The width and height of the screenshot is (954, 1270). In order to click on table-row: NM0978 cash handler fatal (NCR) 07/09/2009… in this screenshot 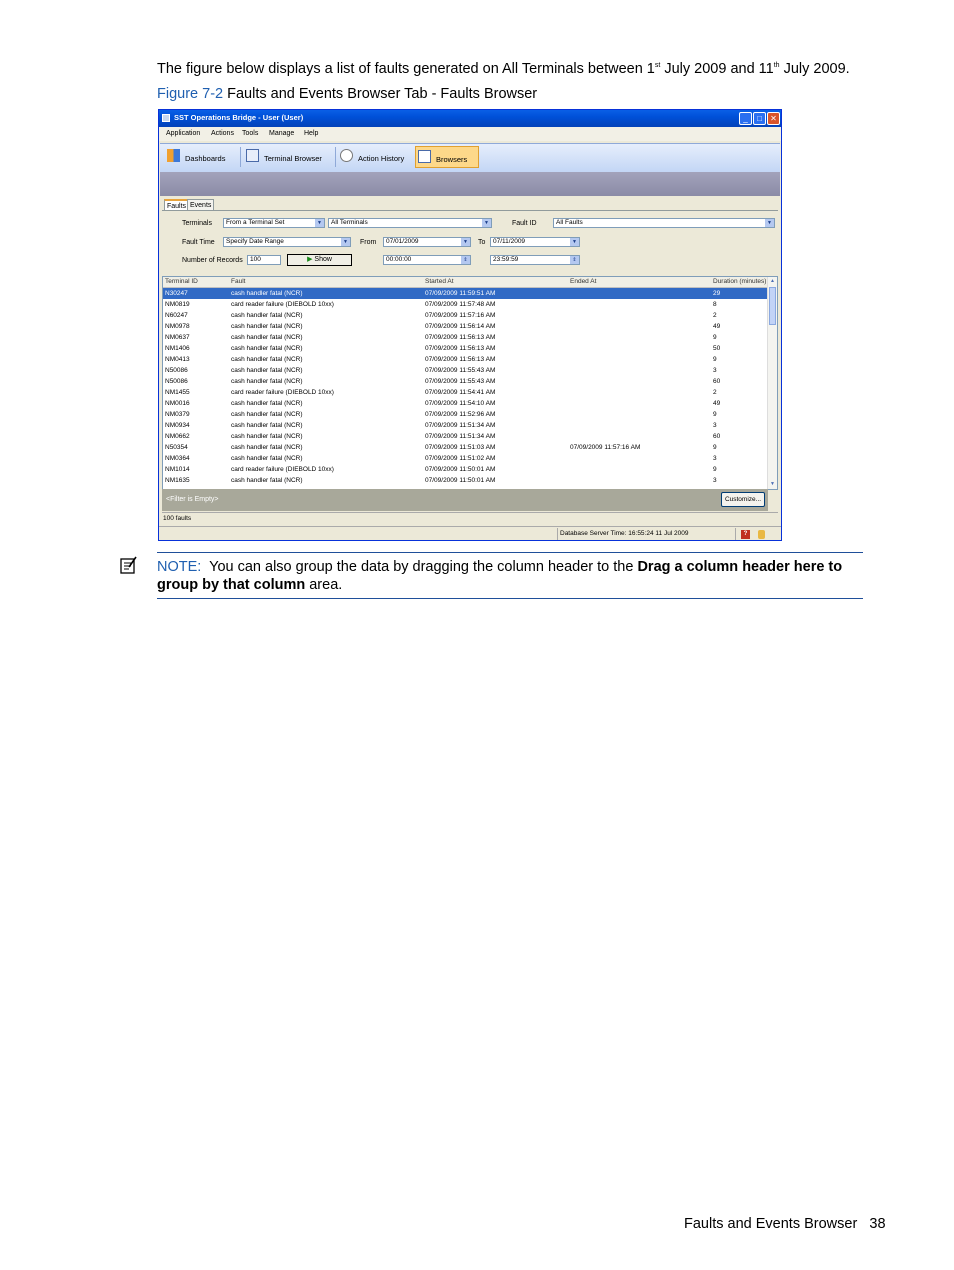, I will do `click(466, 326)`.